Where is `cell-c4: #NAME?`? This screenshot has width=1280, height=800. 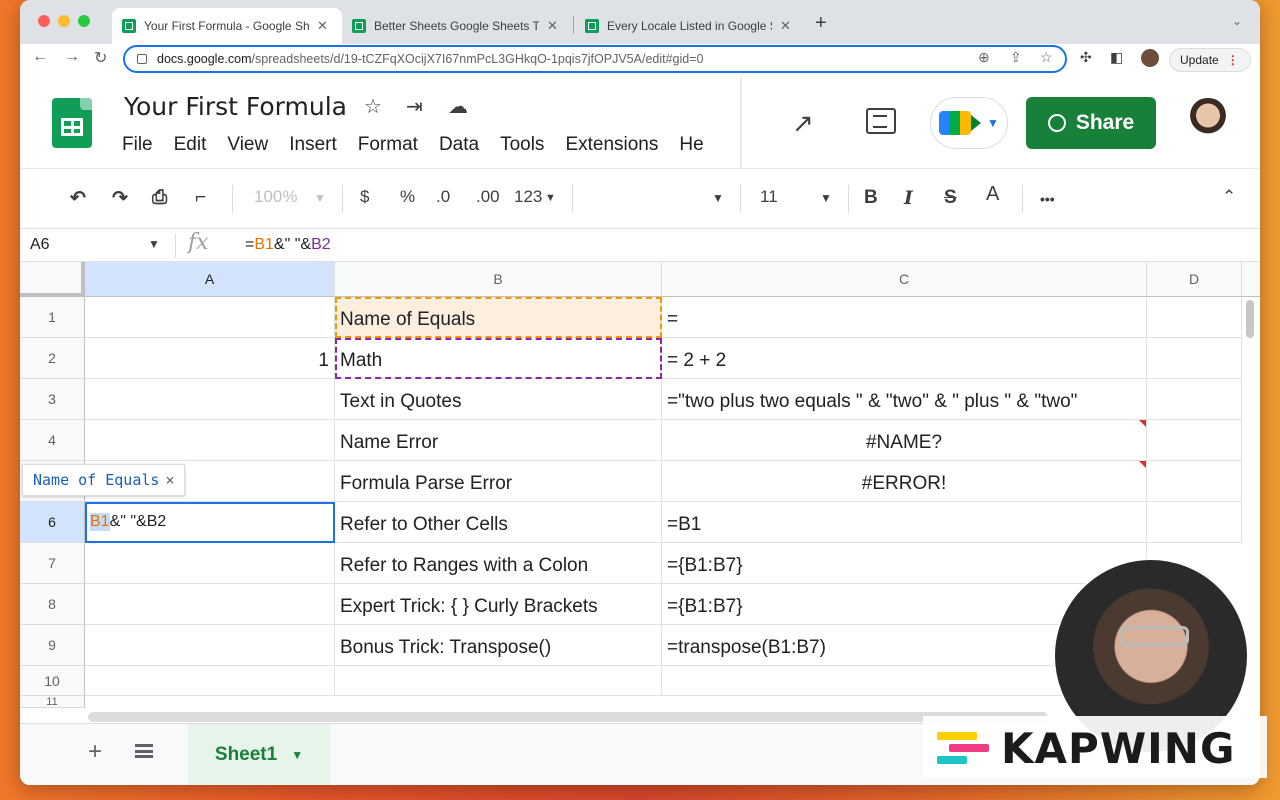 cell-c4: #NAME? is located at coordinates (904, 440).